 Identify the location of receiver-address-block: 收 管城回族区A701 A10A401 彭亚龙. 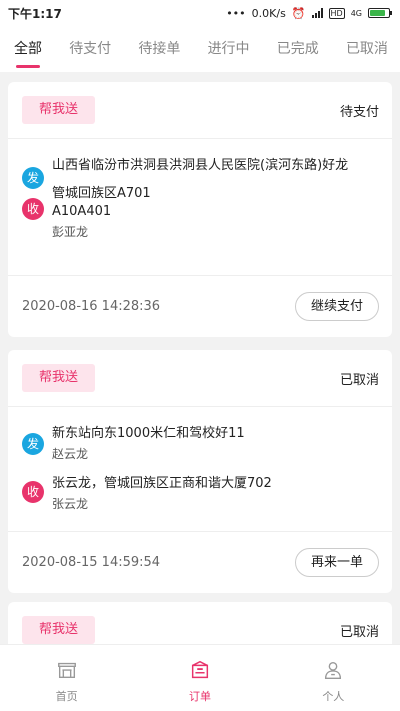
(200, 208).